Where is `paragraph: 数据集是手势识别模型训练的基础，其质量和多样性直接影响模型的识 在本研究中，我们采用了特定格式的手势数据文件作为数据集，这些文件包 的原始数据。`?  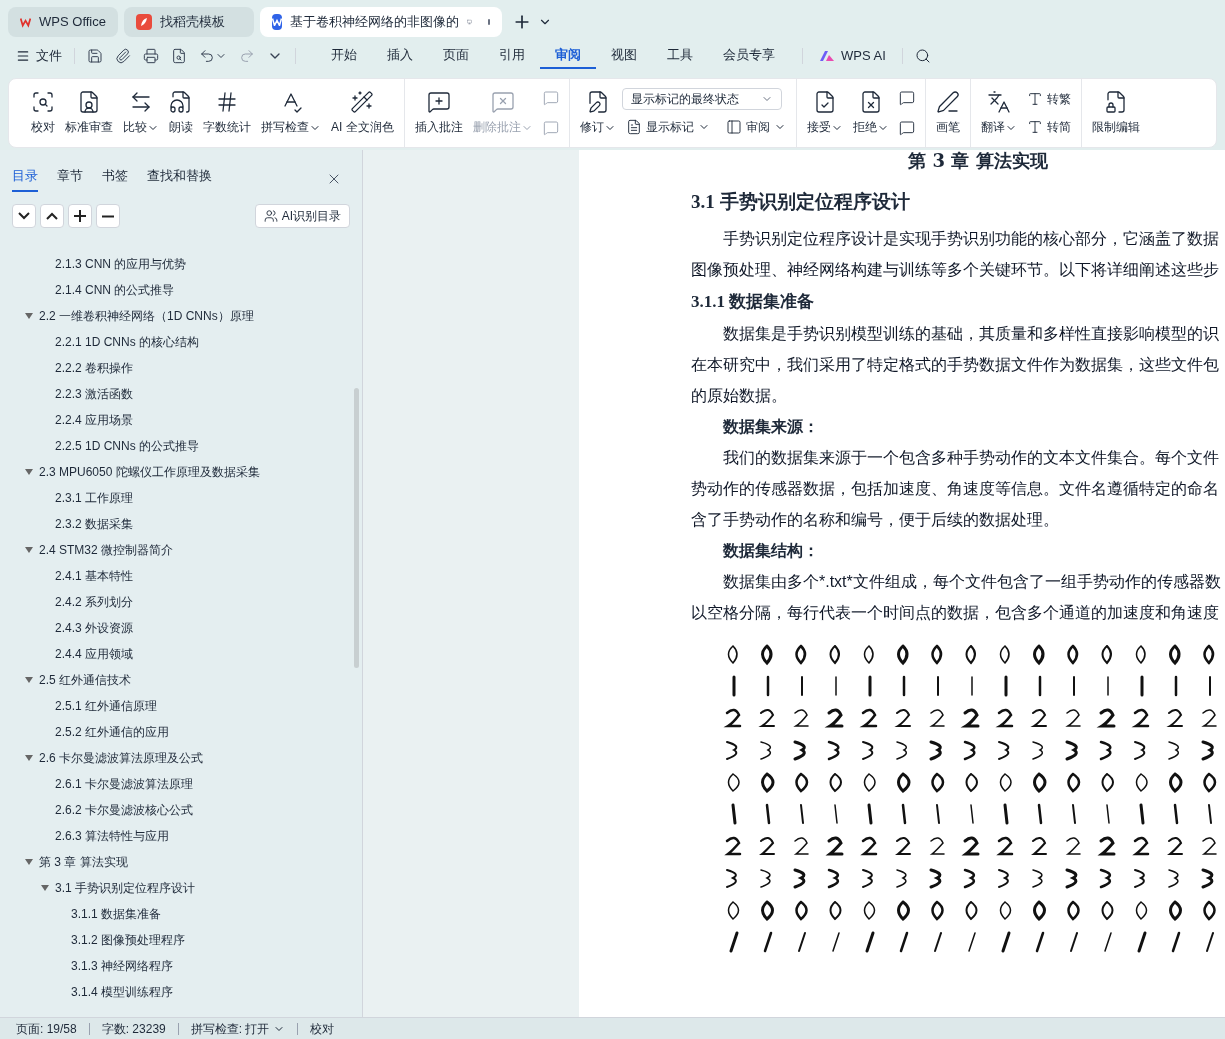
paragraph: 数据集是手势识别模型训练的基础，其质量和多样性直接影响模型的识 在本研究中，我们采用了特定格式的手势数据文件作为数据集，这些文件包 的原始数据。 is located at coordinates (955, 365).